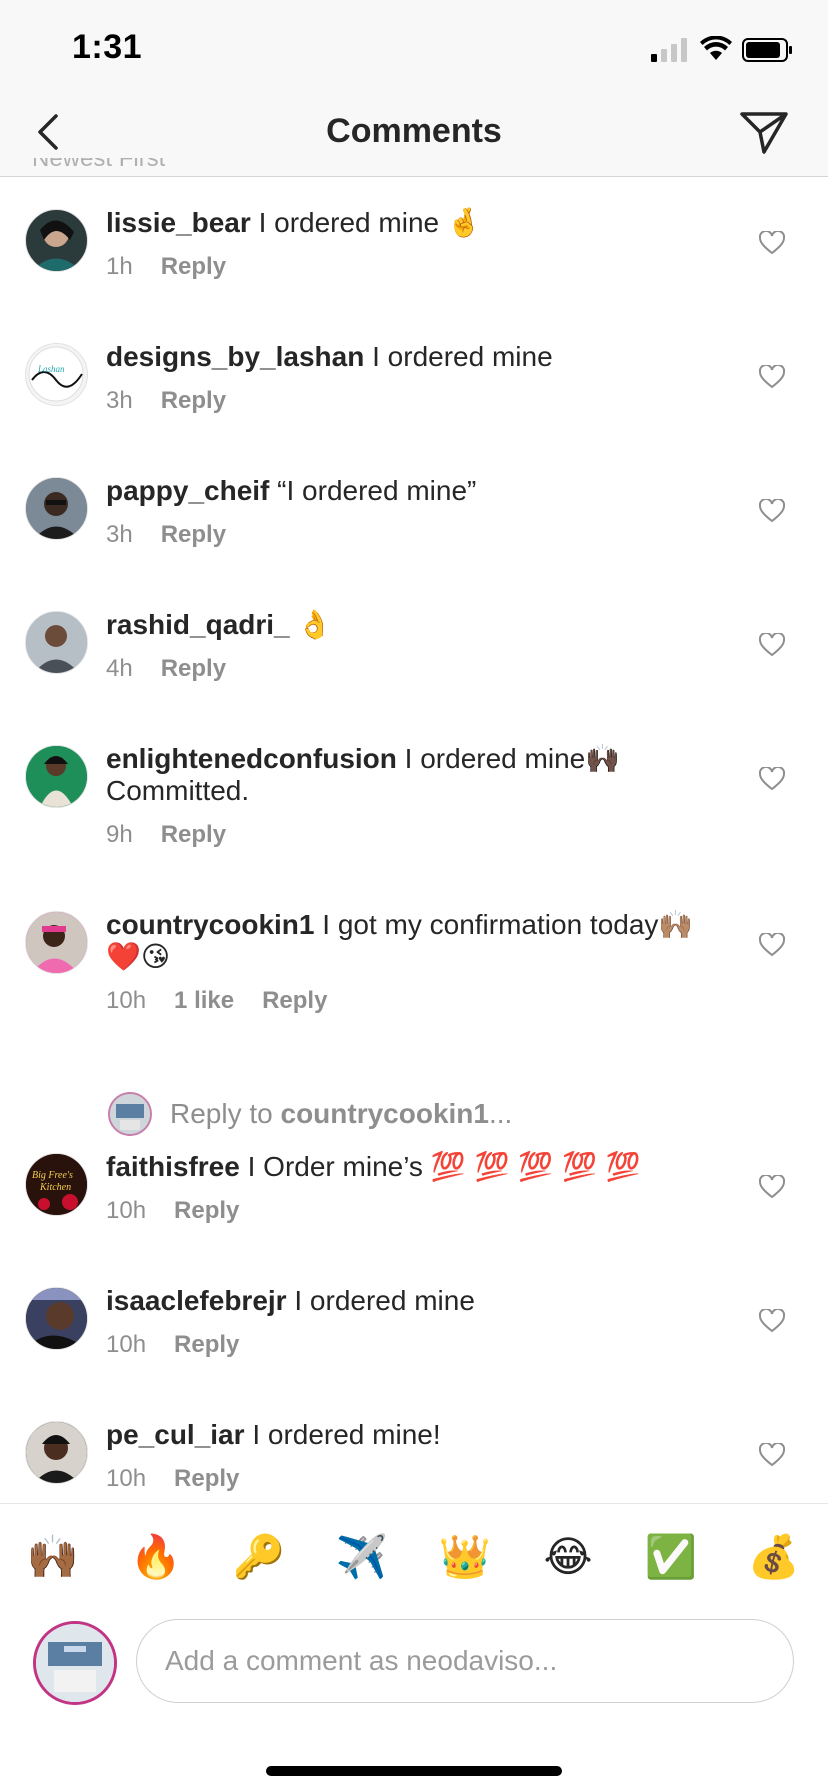 This screenshot has height=1792, width=828. What do you see at coordinates (716, 48) in the screenshot?
I see `wifi-icon` at bounding box center [716, 48].